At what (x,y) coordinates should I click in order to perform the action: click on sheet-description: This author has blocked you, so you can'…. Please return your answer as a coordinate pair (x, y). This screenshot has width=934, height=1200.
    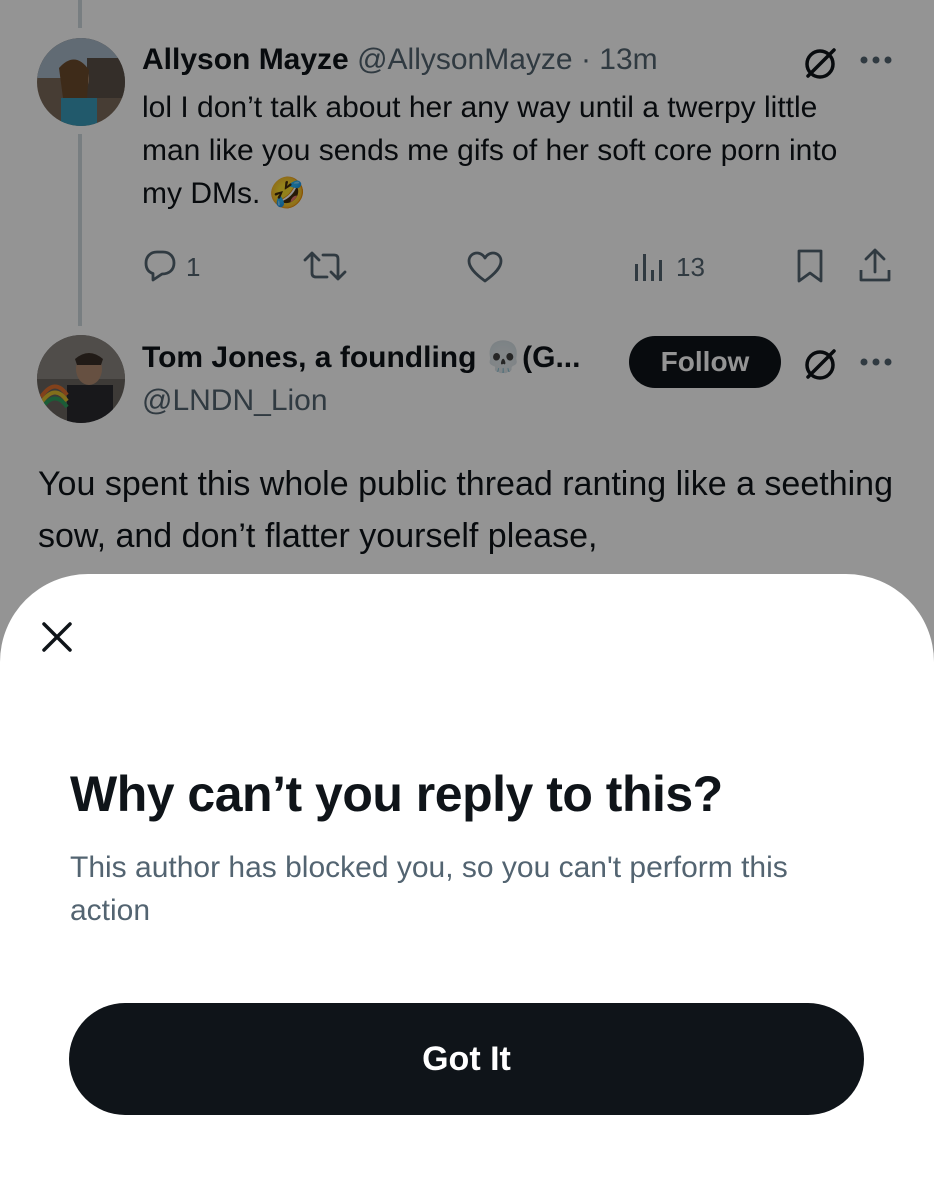
    Looking at the image, I should click on (429, 889).